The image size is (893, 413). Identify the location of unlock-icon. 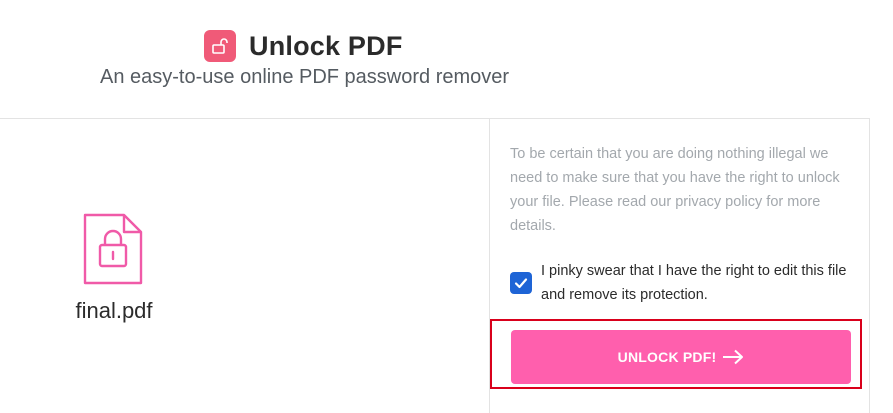
(220, 46).